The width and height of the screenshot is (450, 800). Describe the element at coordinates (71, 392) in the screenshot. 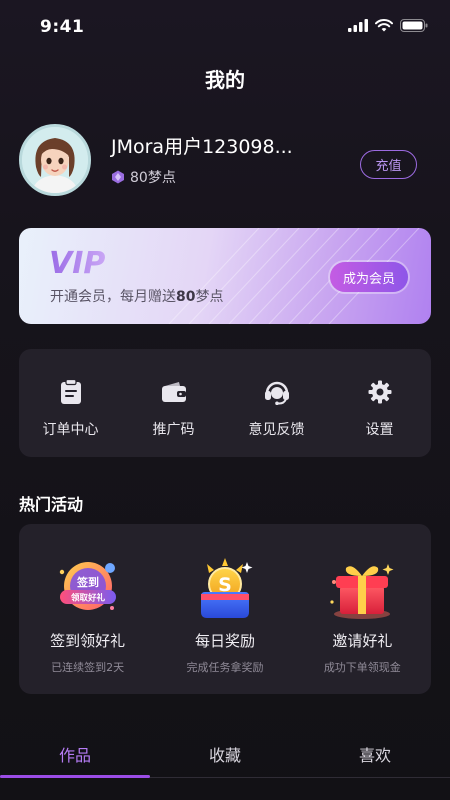

I see `clipboard-icon` at that location.